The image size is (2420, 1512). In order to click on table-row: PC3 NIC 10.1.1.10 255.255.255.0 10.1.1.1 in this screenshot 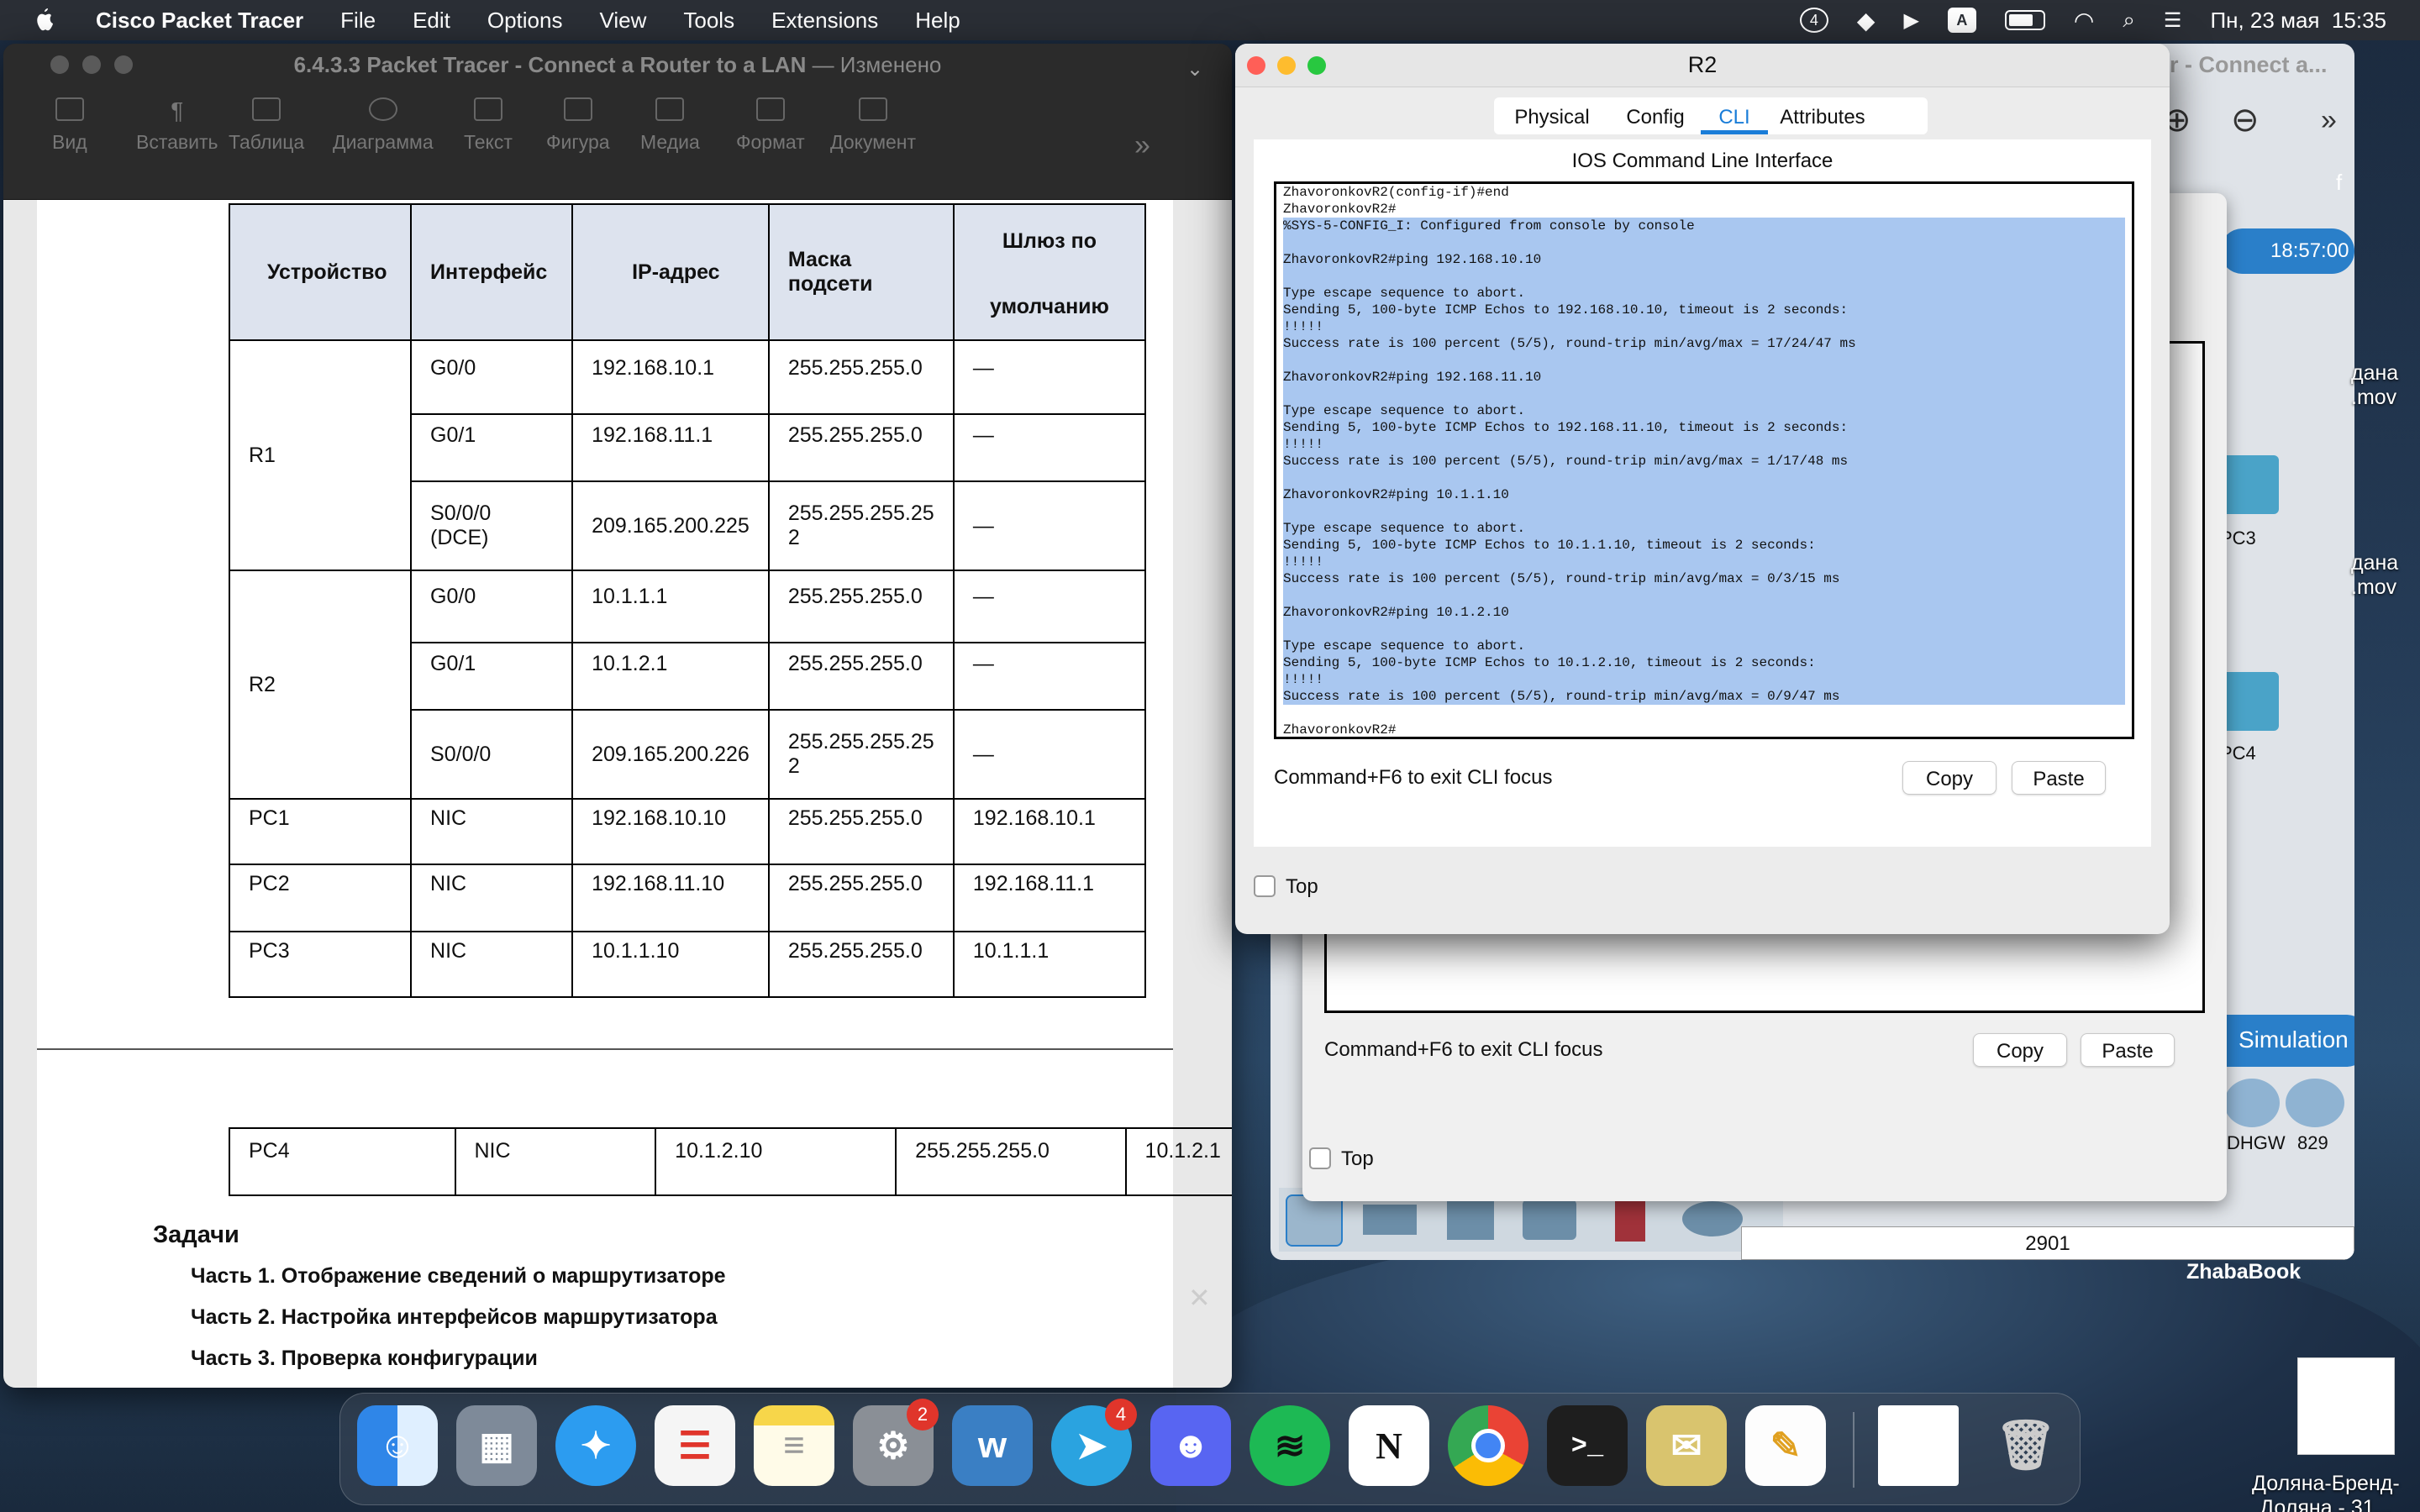, I will do `click(688, 964)`.